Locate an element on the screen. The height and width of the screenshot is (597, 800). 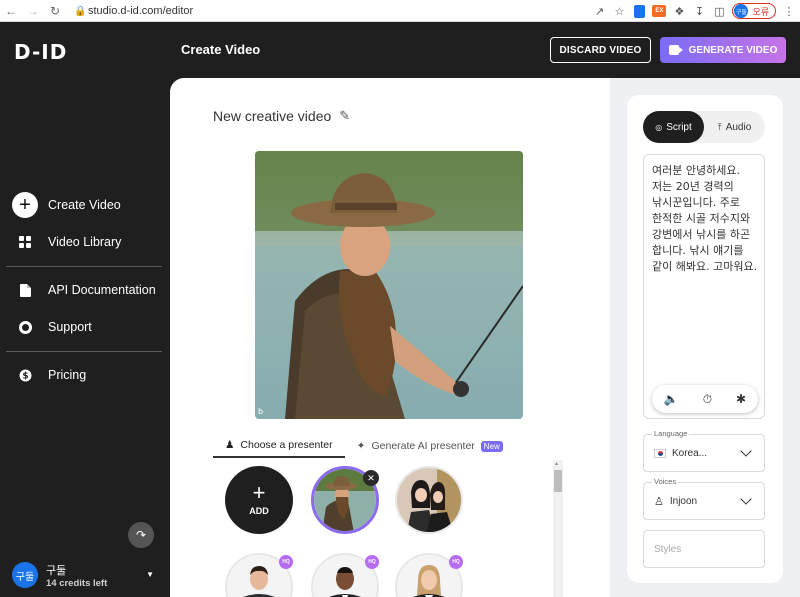
timer-icon: ⏱ is located at coordinates (707, 399).